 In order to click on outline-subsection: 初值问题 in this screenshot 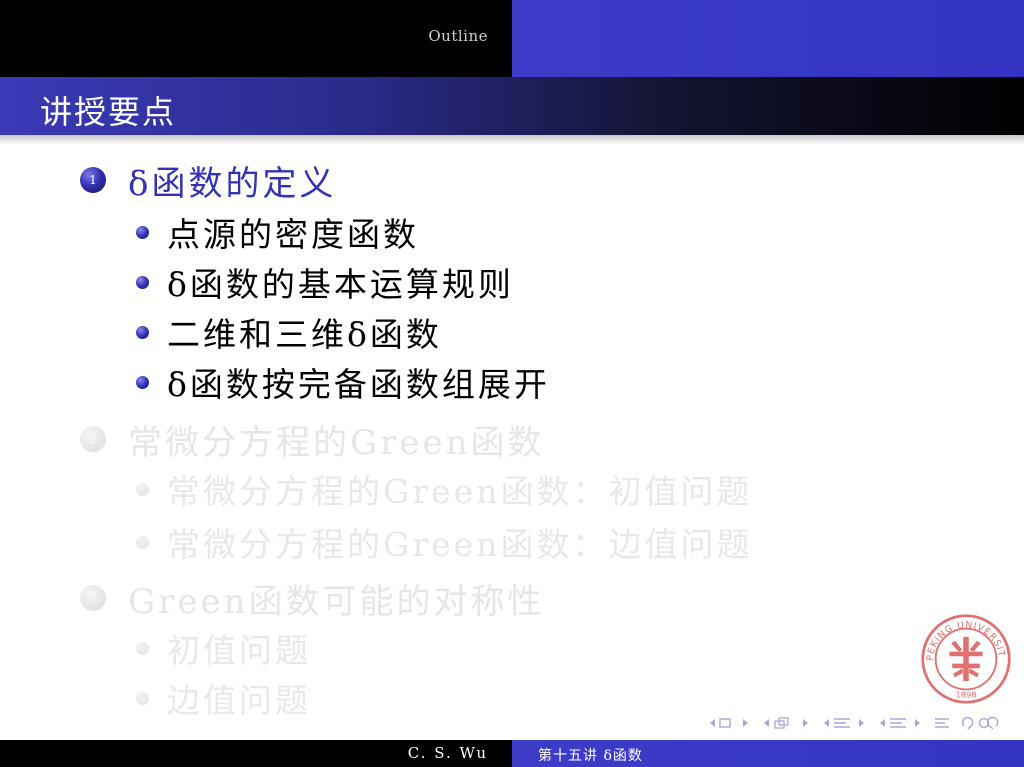, I will do `click(223, 648)`.